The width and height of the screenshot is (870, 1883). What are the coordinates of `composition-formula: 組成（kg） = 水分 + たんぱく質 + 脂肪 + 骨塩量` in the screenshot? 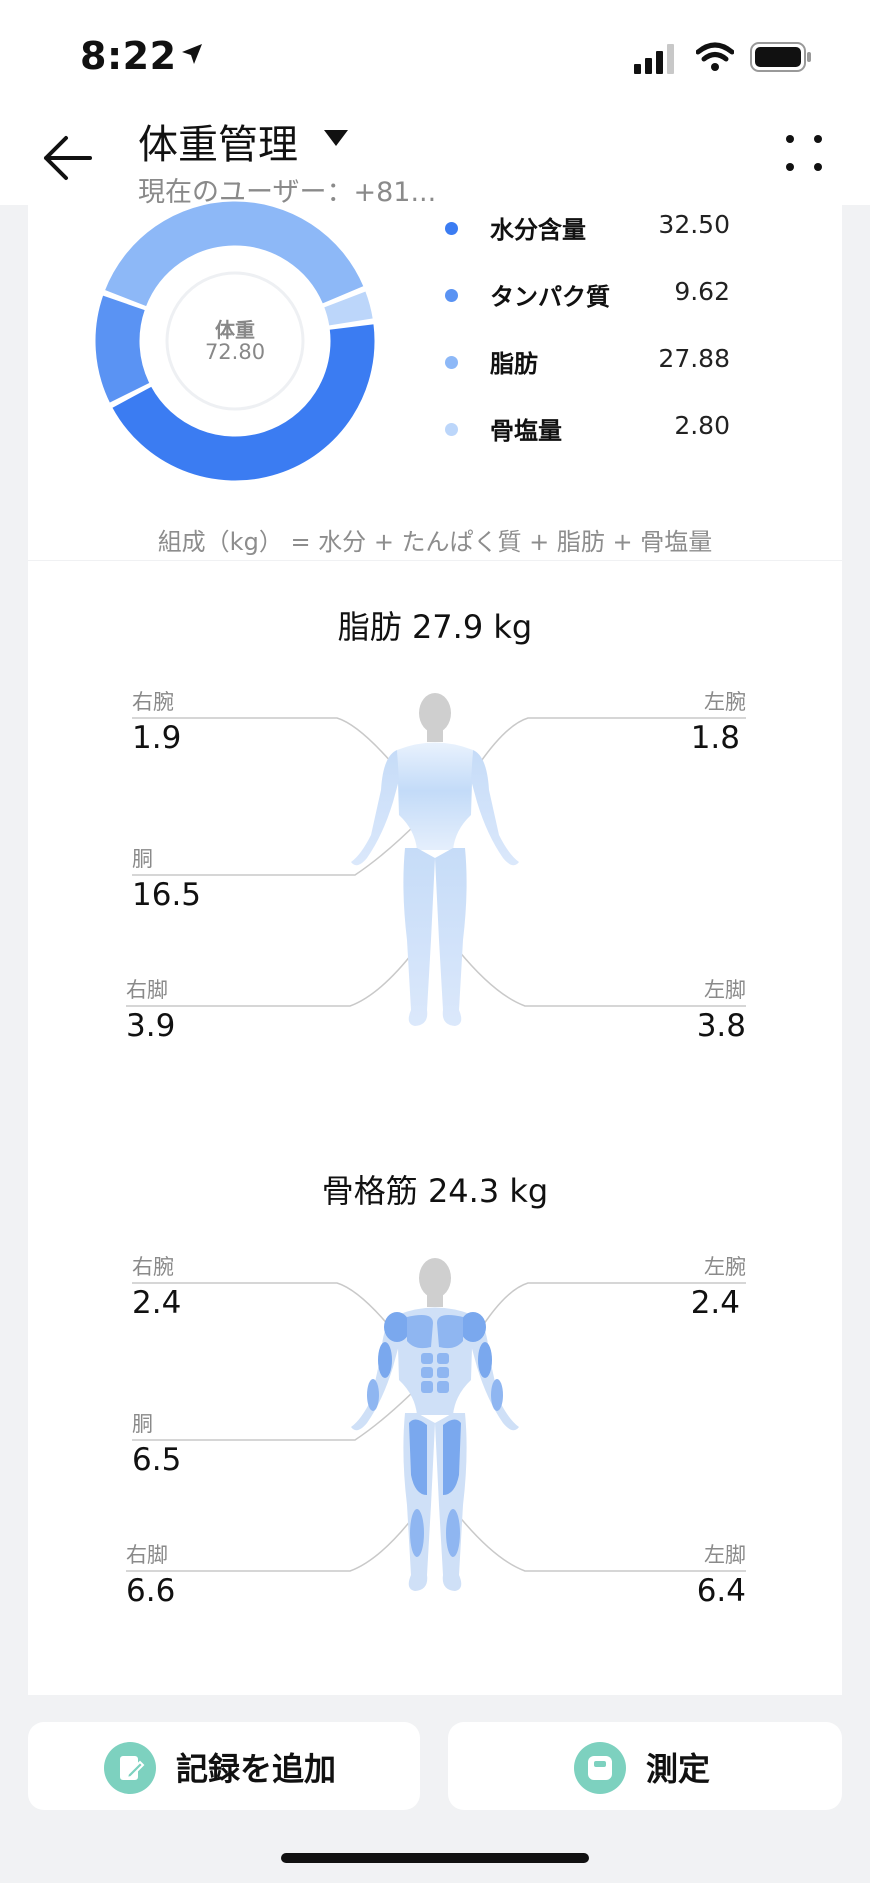 It's located at (435, 542).